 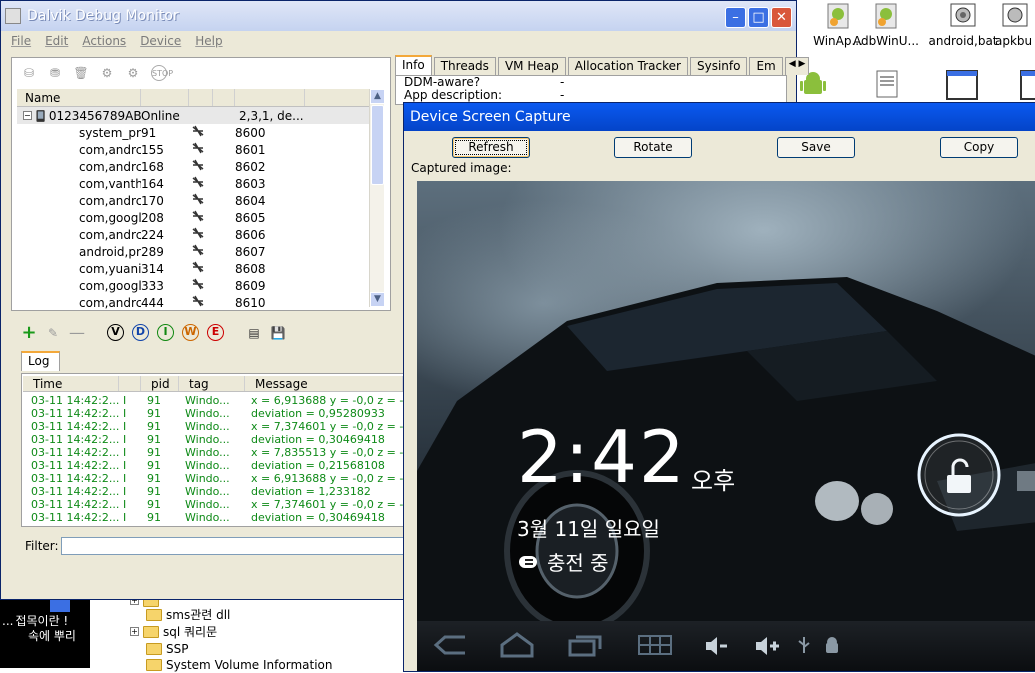 I want to click on ddms-titlebar: Dalvik Debug Monitor – □ ✕, so click(x=398, y=16).